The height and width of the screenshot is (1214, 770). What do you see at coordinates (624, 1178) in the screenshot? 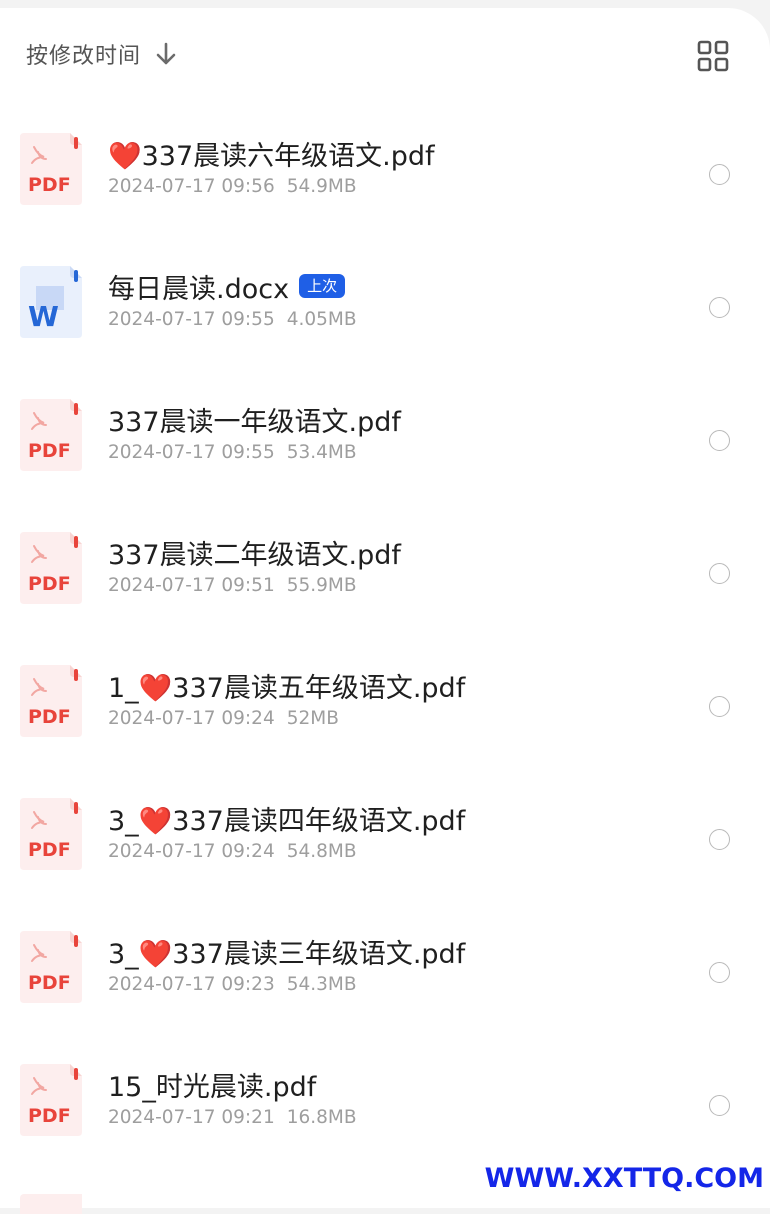
I see `watermark: WWW.XXTTQ.COM` at bounding box center [624, 1178].